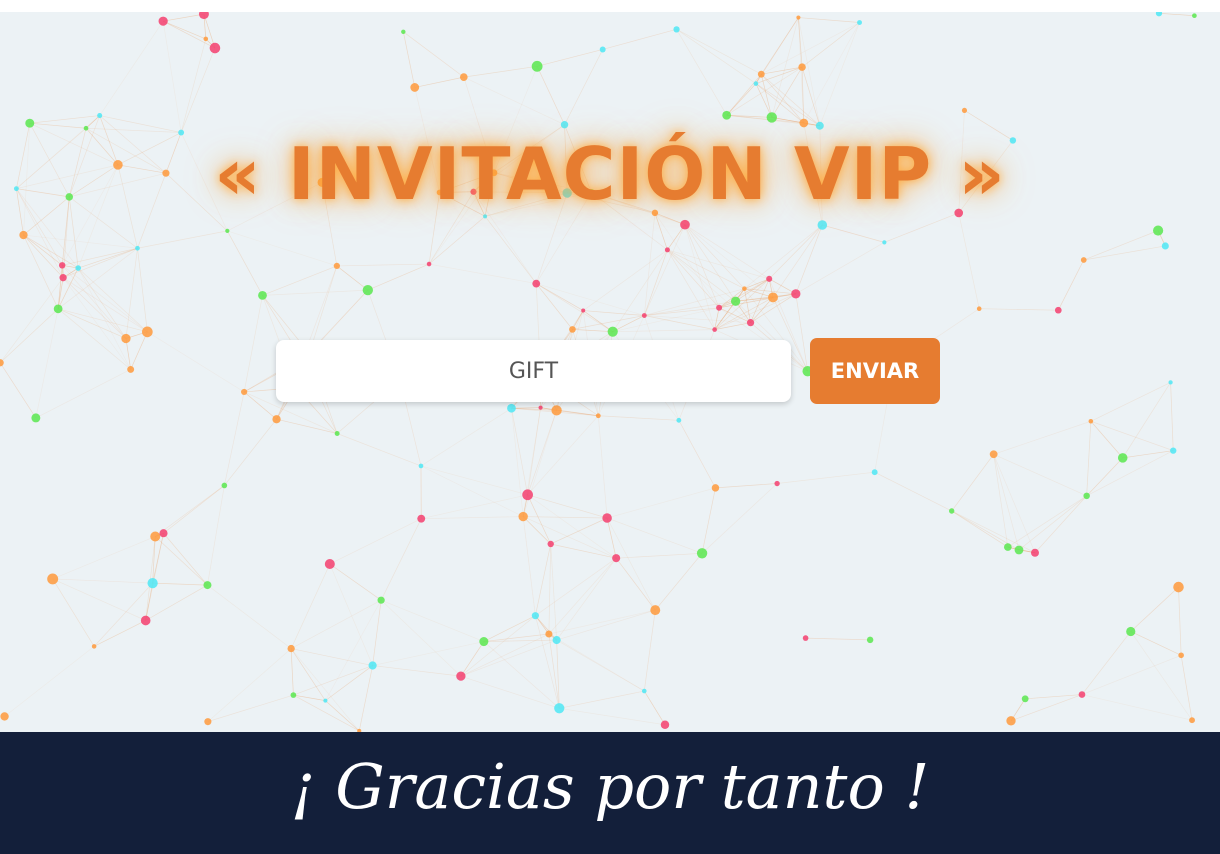  Describe the element at coordinates (875, 371) in the screenshot. I see `send-button: ENVIAR` at that location.